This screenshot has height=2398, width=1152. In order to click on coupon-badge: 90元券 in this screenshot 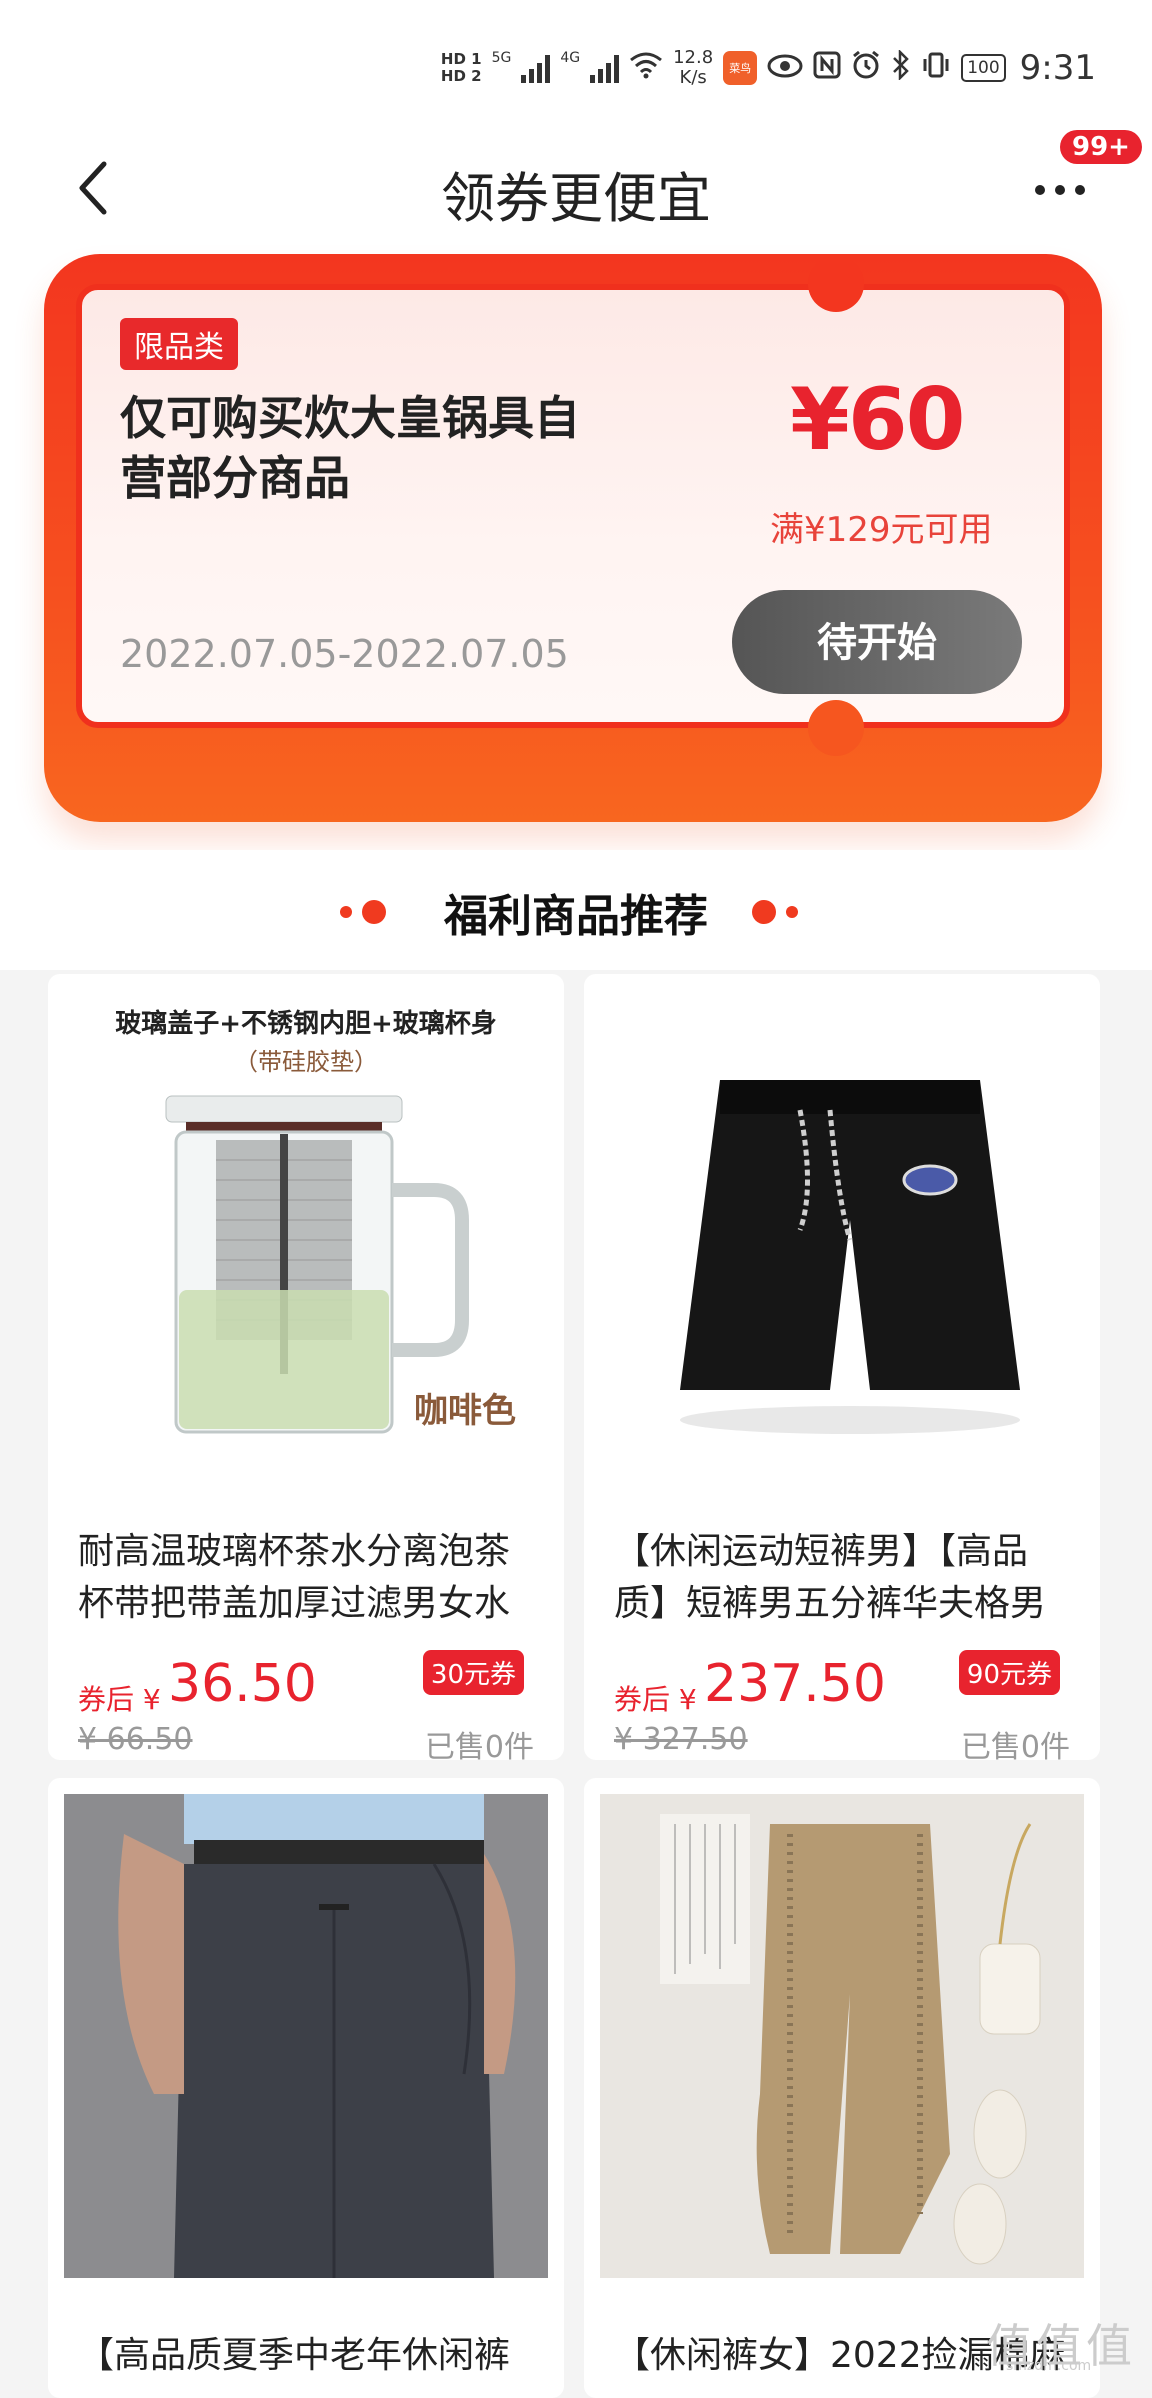, I will do `click(1009, 1672)`.